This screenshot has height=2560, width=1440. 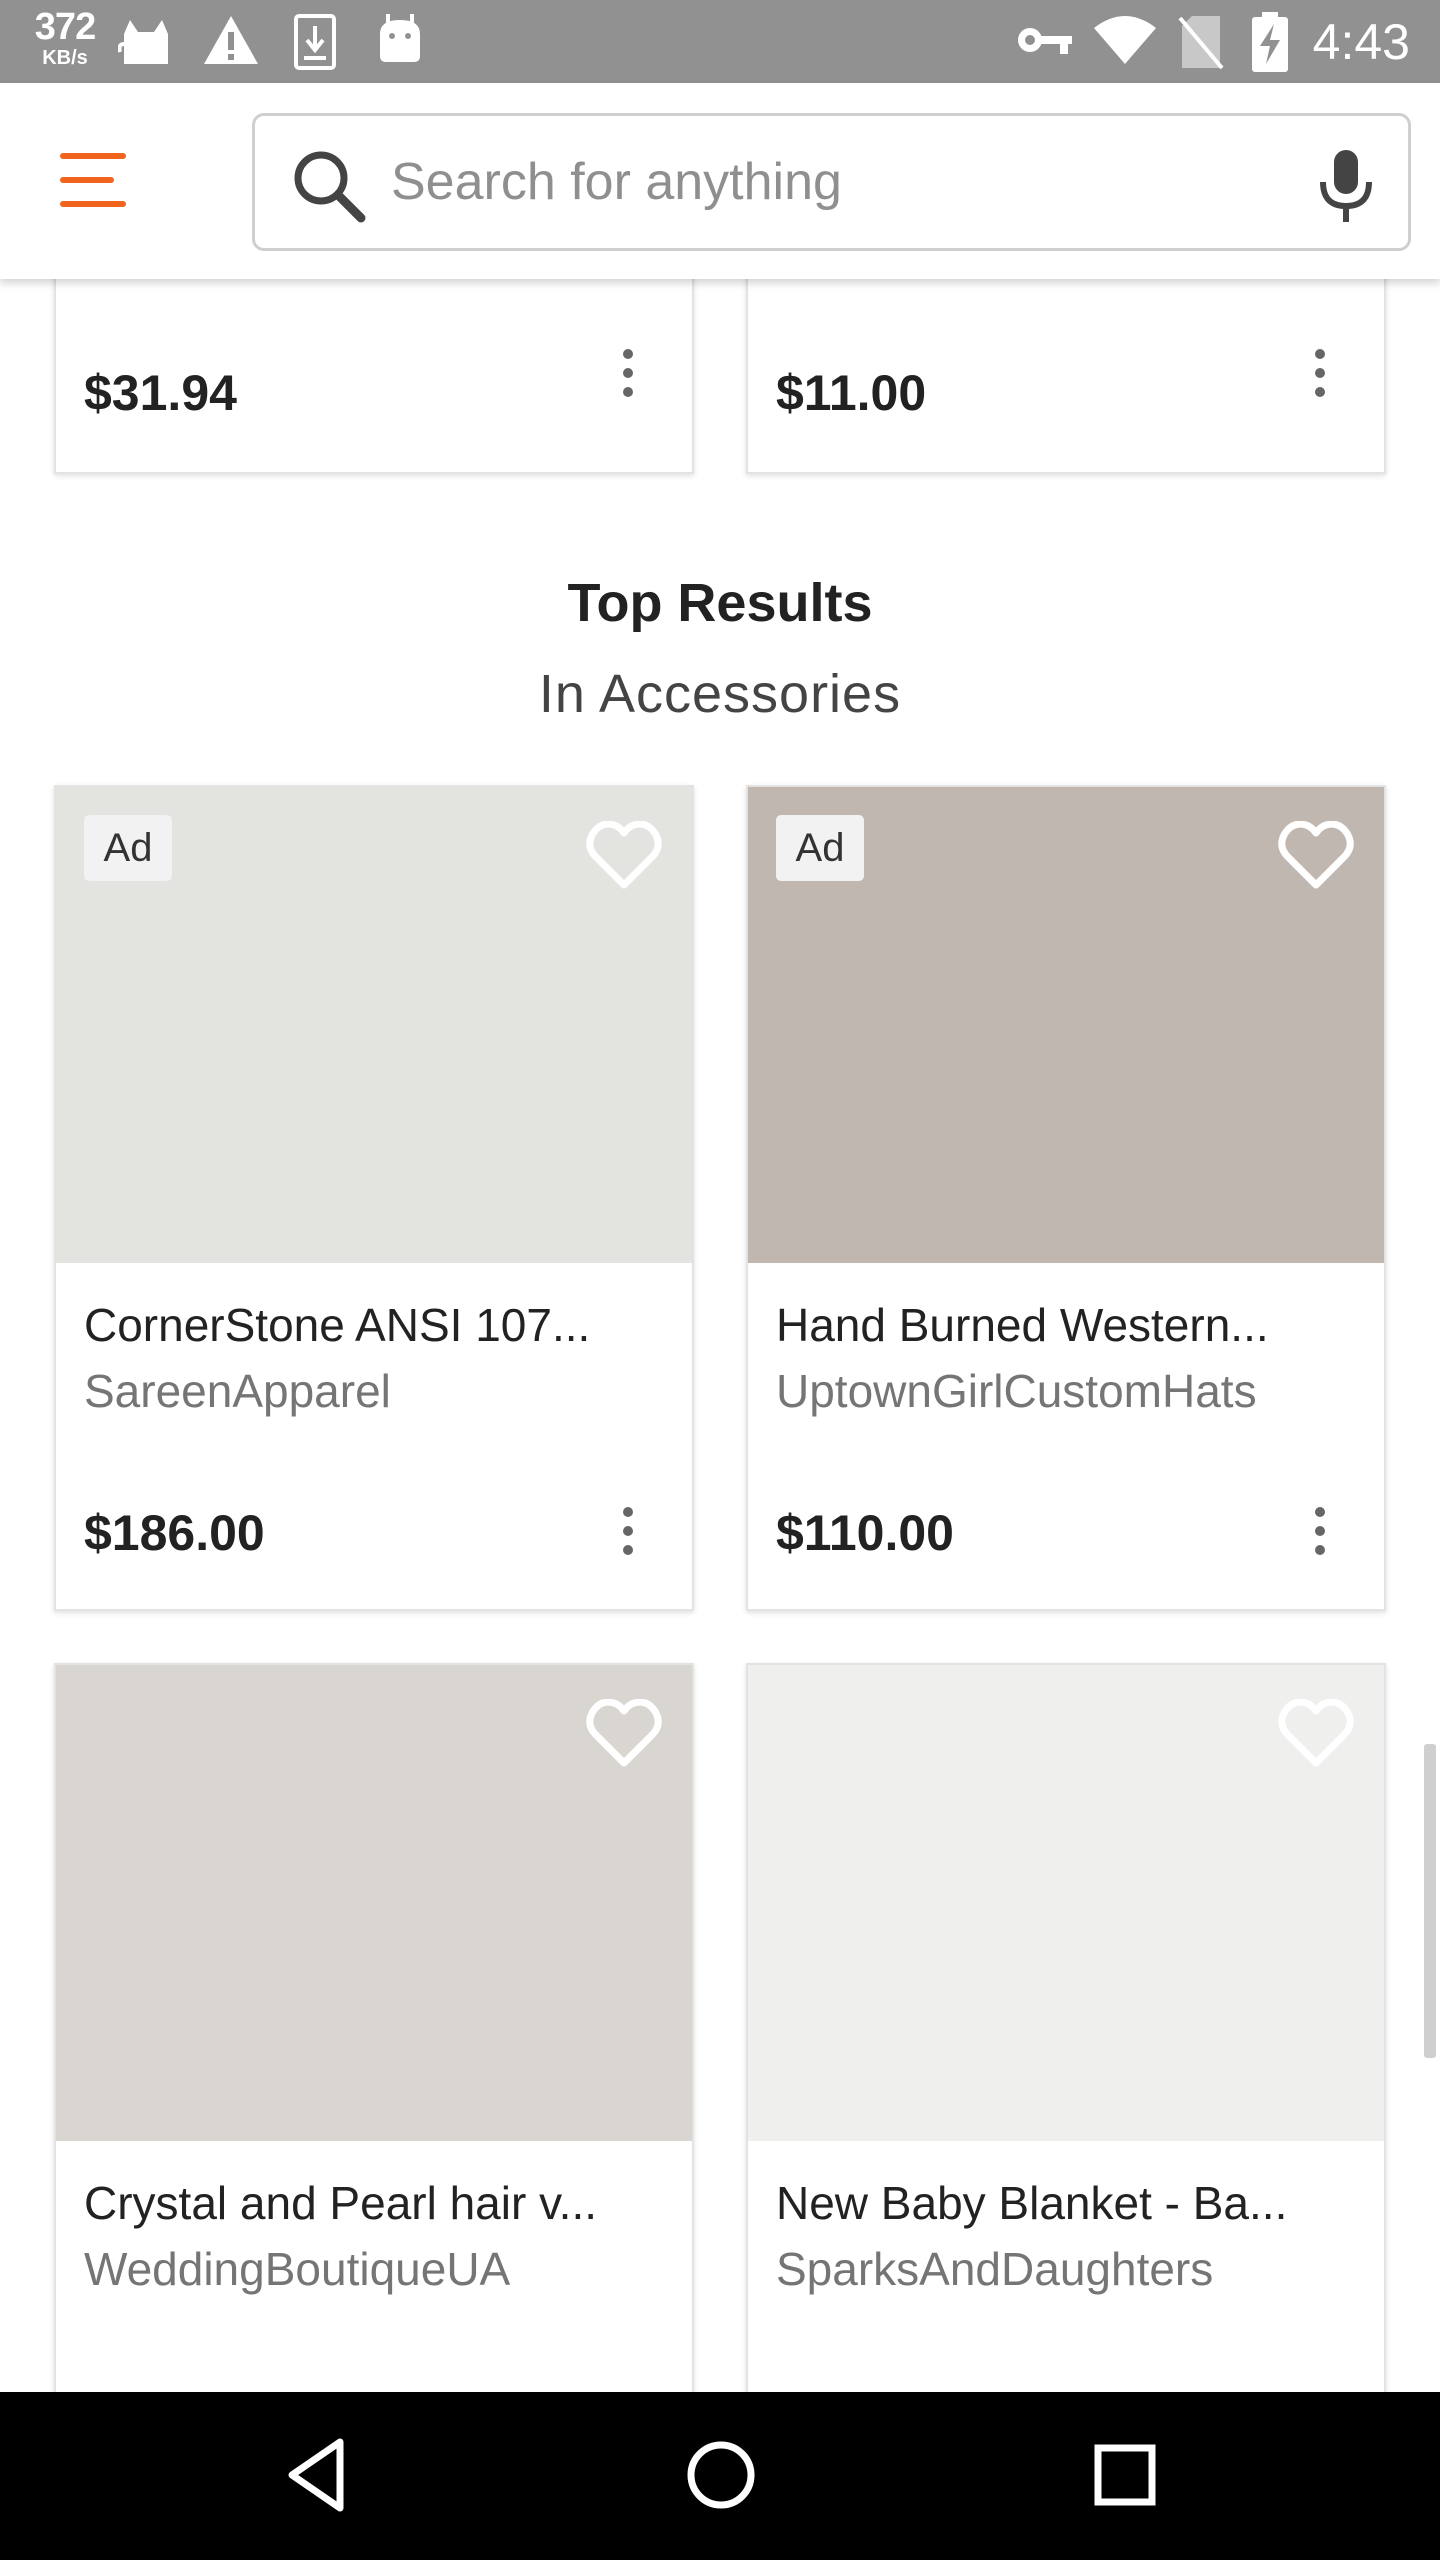 What do you see at coordinates (1125, 42) in the screenshot?
I see `wifi-icon` at bounding box center [1125, 42].